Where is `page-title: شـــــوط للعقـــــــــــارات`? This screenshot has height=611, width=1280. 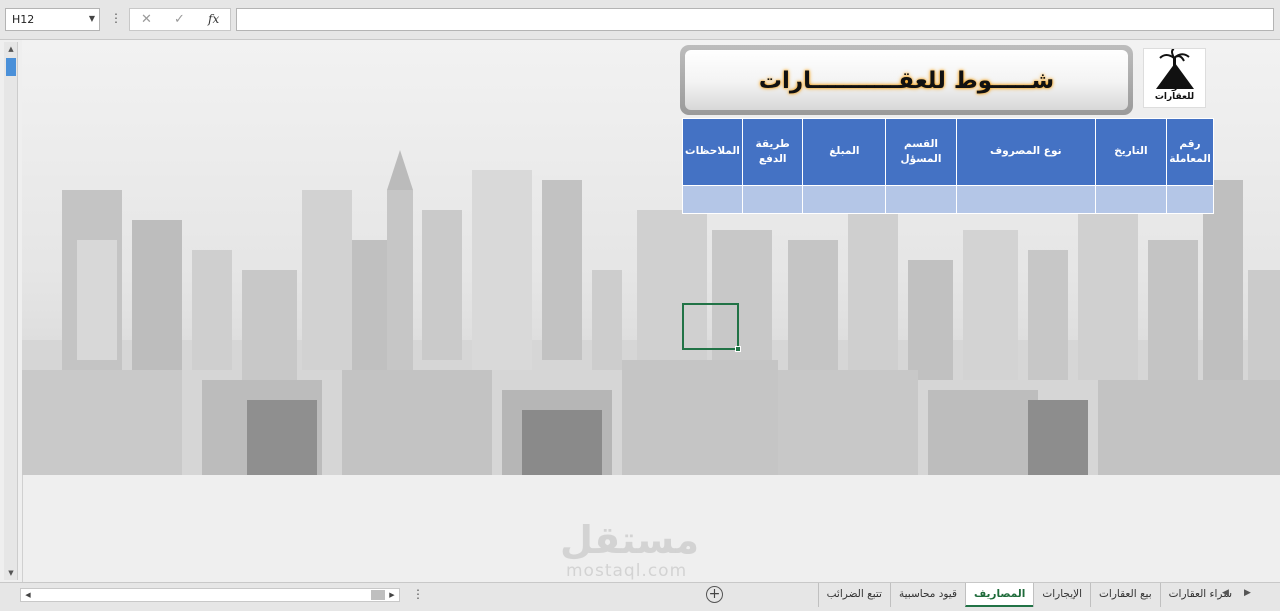
page-title: شـــــوط للعقـــــــــــارات is located at coordinates (906, 81).